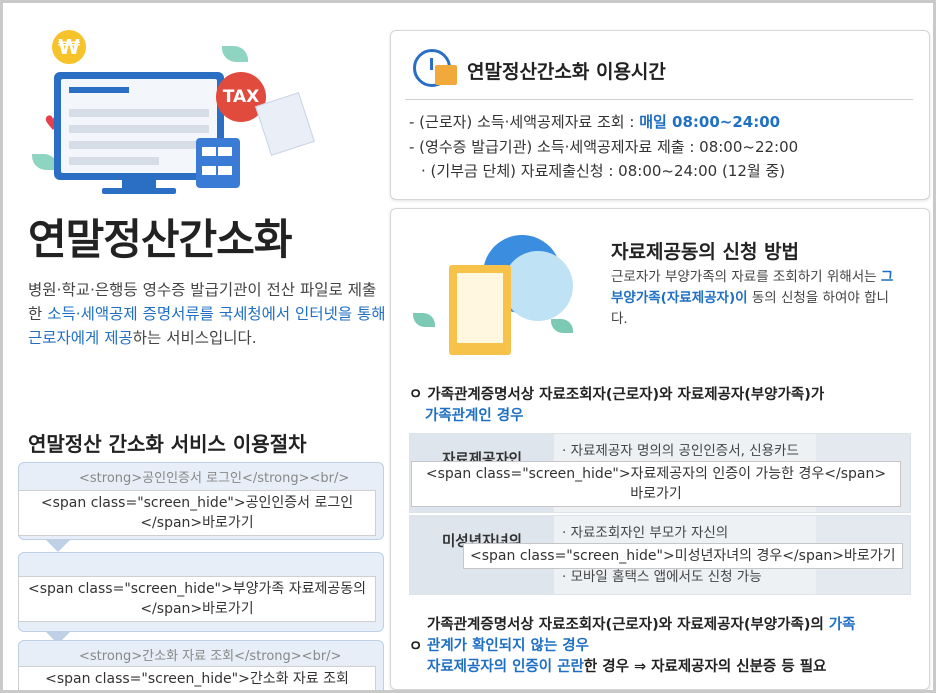 Image resolution: width=936 pixels, height=693 pixels. What do you see at coordinates (604, 147) in the screenshot?
I see `hours-line-issuer: - (영수증 발급기관) 소득·세액공제자료 제출 : 08:00~22:00` at bounding box center [604, 147].